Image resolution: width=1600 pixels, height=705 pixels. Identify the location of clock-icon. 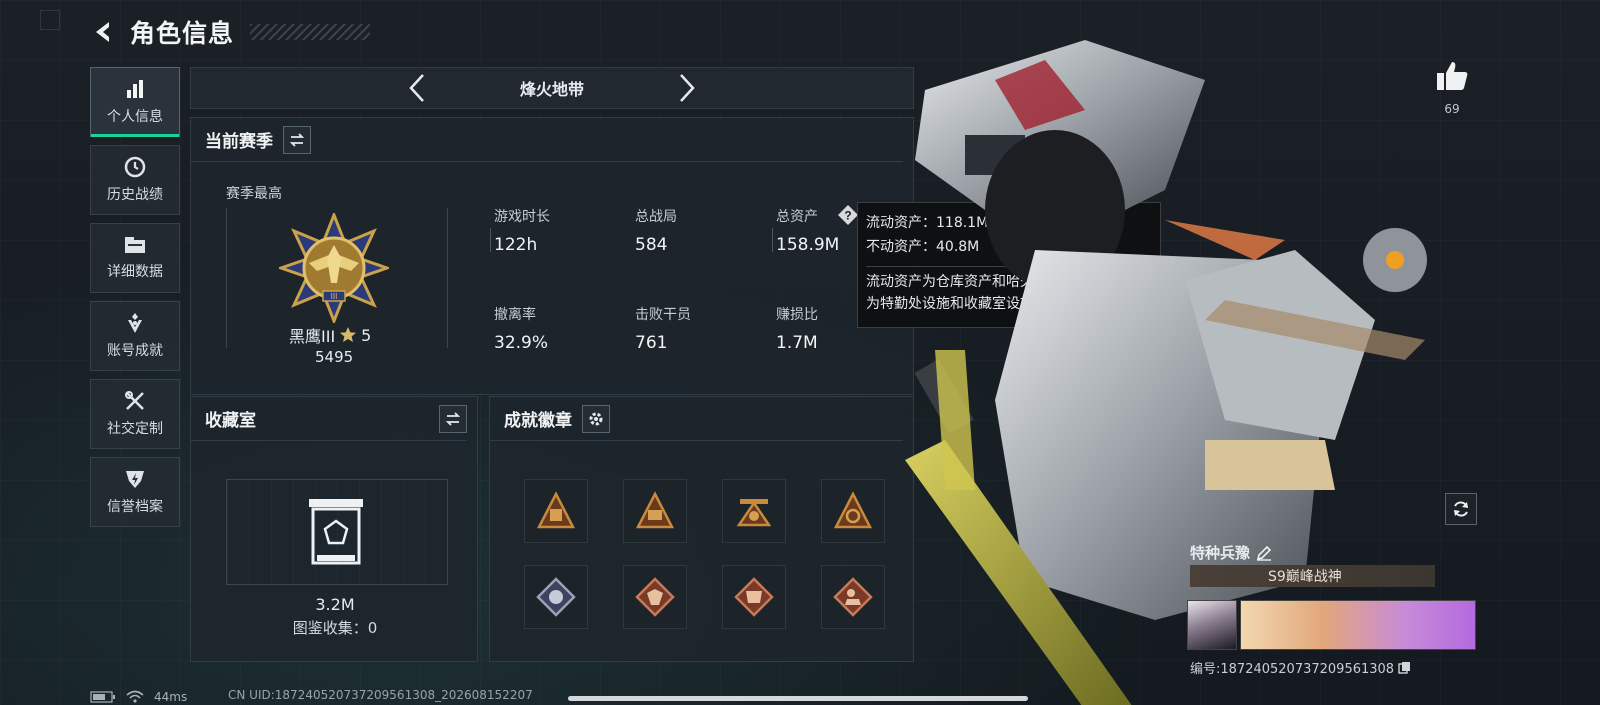
(135, 167).